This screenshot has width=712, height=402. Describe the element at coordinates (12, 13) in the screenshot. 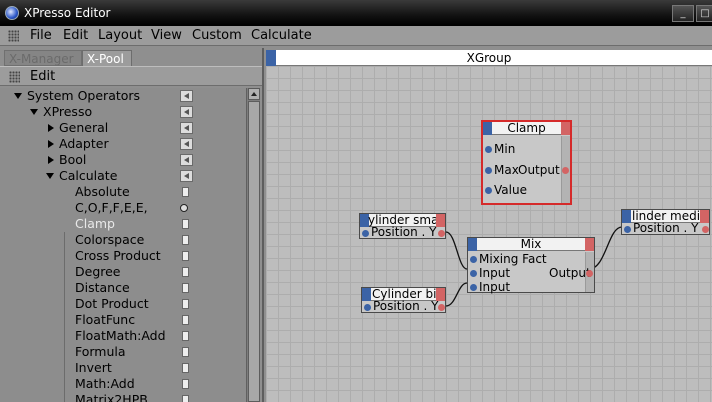

I see `cinema4d-app-icon` at that location.